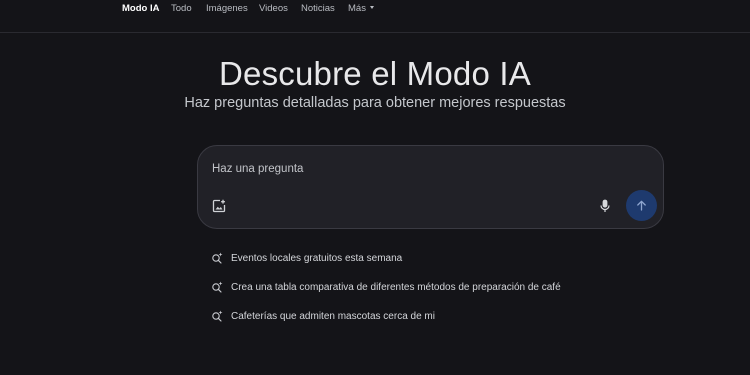 The width and height of the screenshot is (750, 375). I want to click on voice-search-button, so click(605, 206).